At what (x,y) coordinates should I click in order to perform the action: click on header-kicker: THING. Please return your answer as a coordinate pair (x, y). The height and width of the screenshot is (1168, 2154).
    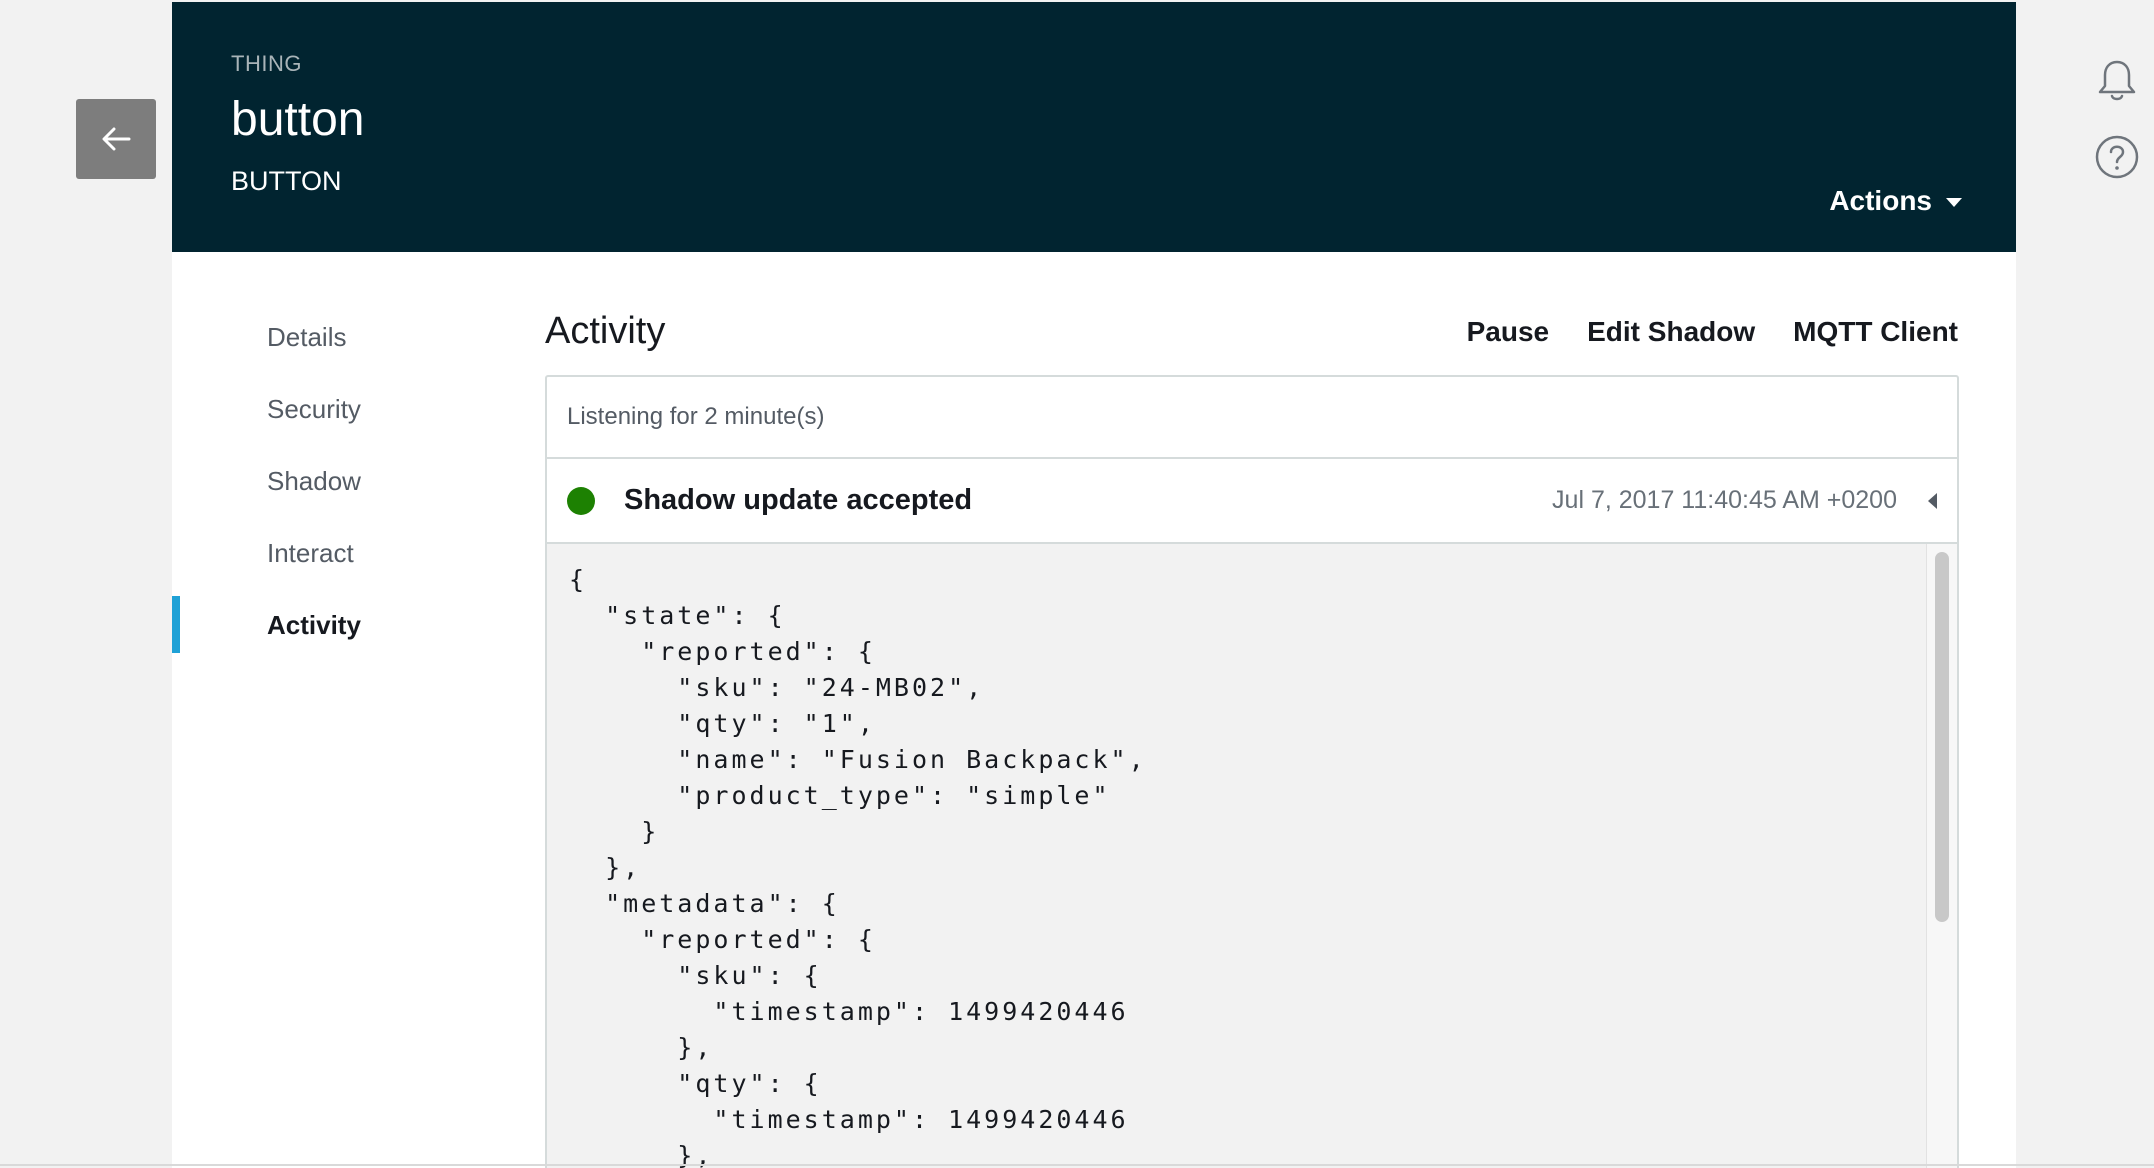
    Looking at the image, I should click on (266, 63).